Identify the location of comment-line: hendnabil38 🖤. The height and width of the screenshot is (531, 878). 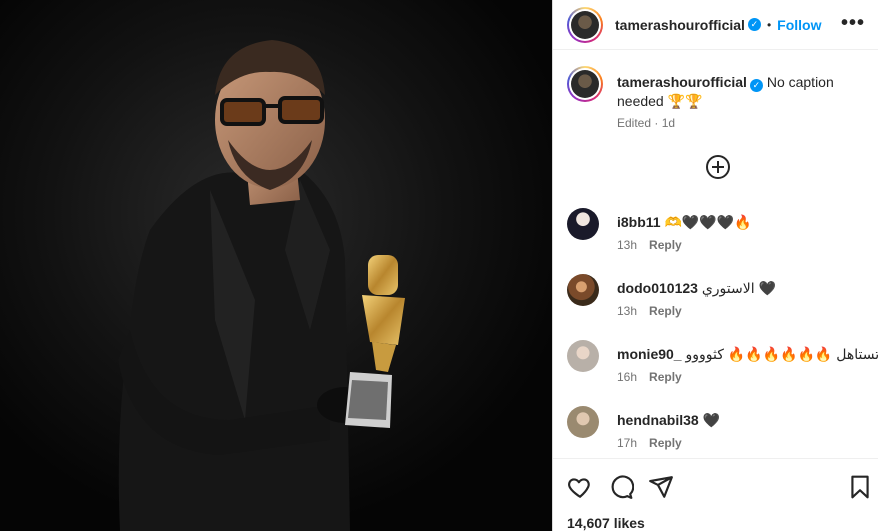
(668, 420).